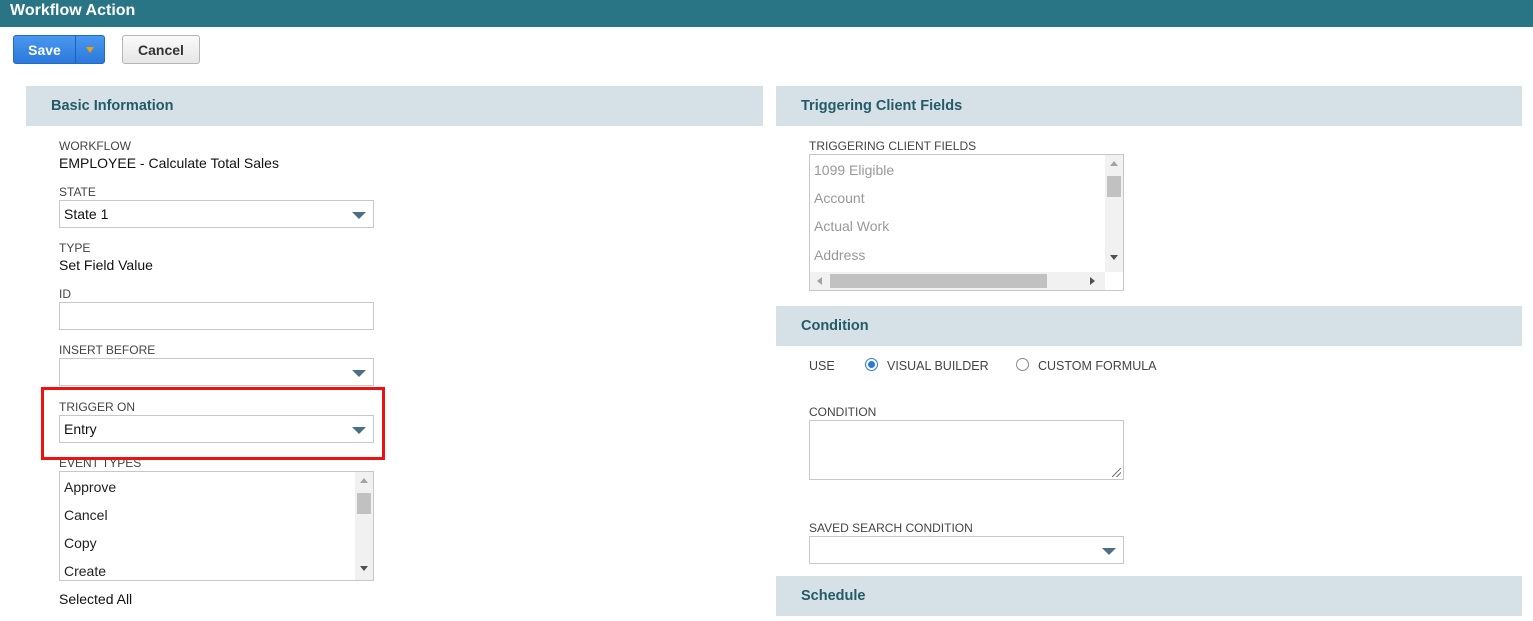 This screenshot has height=621, width=1533. I want to click on list-item: Approve, so click(90, 487).